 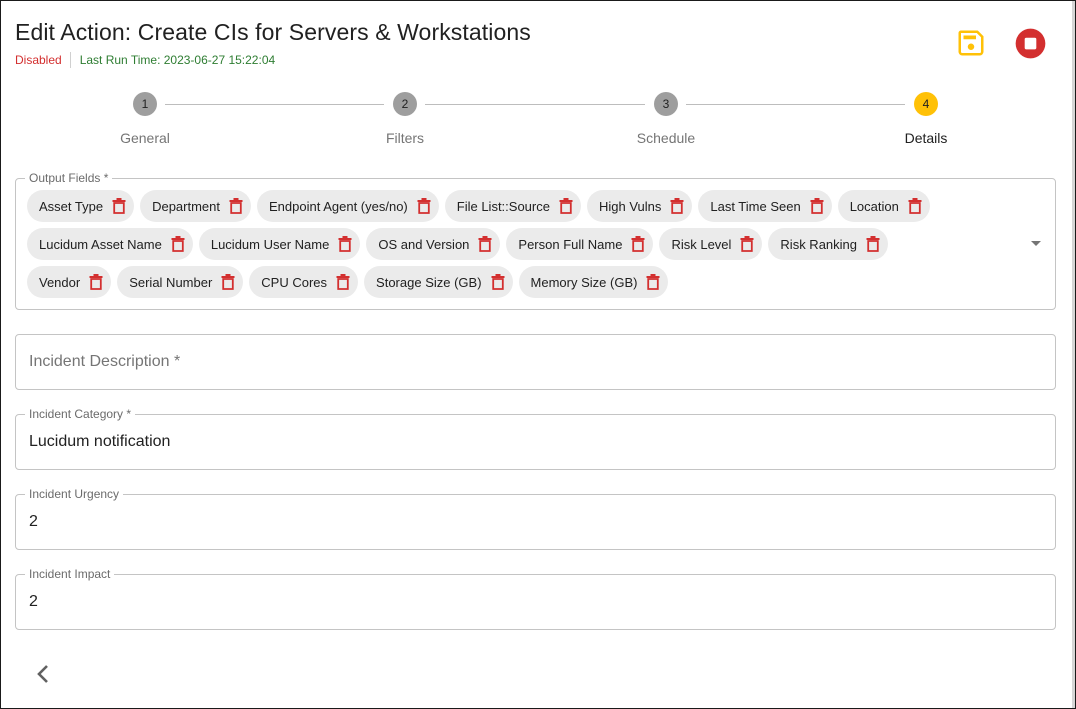 What do you see at coordinates (755, 206) in the screenshot?
I see `chip-label: Last Time Seen` at bounding box center [755, 206].